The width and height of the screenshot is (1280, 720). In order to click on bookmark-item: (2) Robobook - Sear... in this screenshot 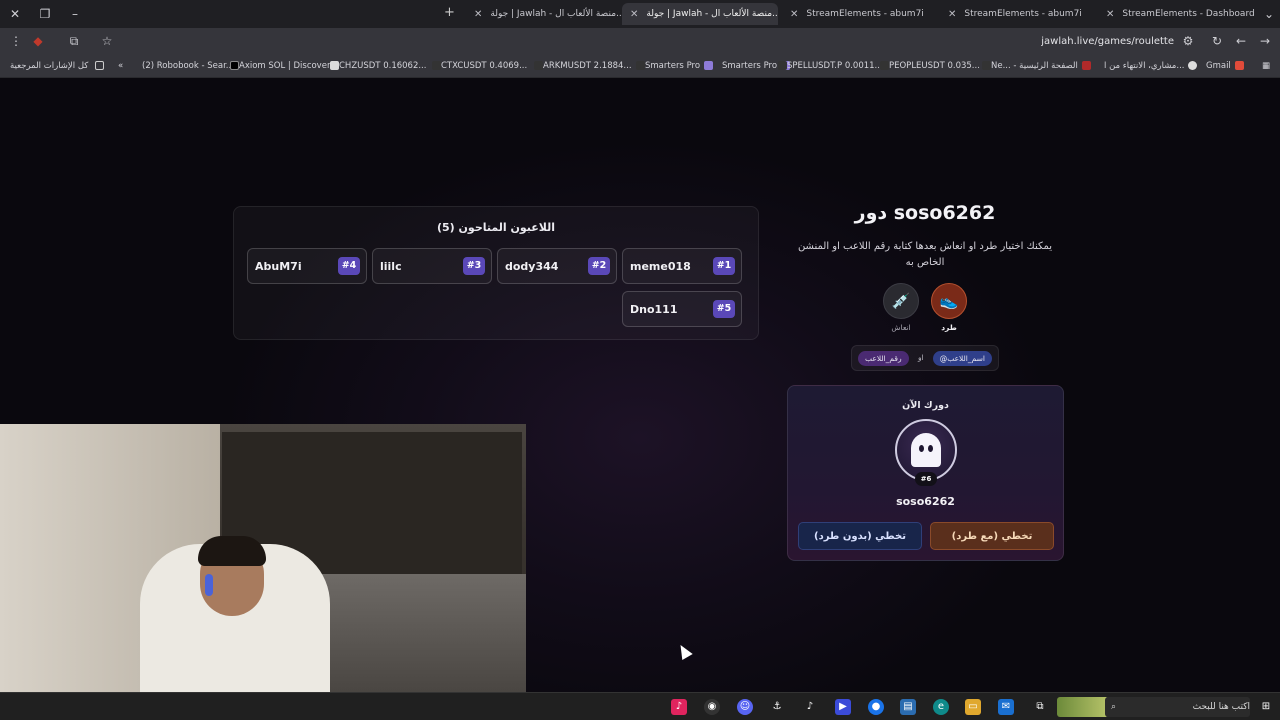, I will do `click(188, 66)`.